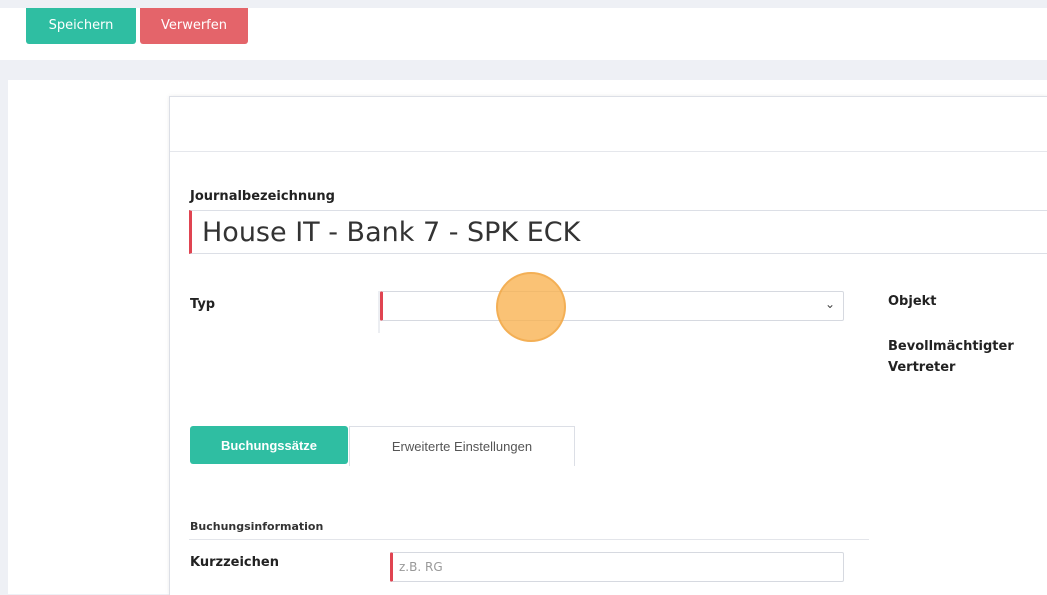  Describe the element at coordinates (81, 26) in the screenshot. I see `save-button: Speichern` at that location.